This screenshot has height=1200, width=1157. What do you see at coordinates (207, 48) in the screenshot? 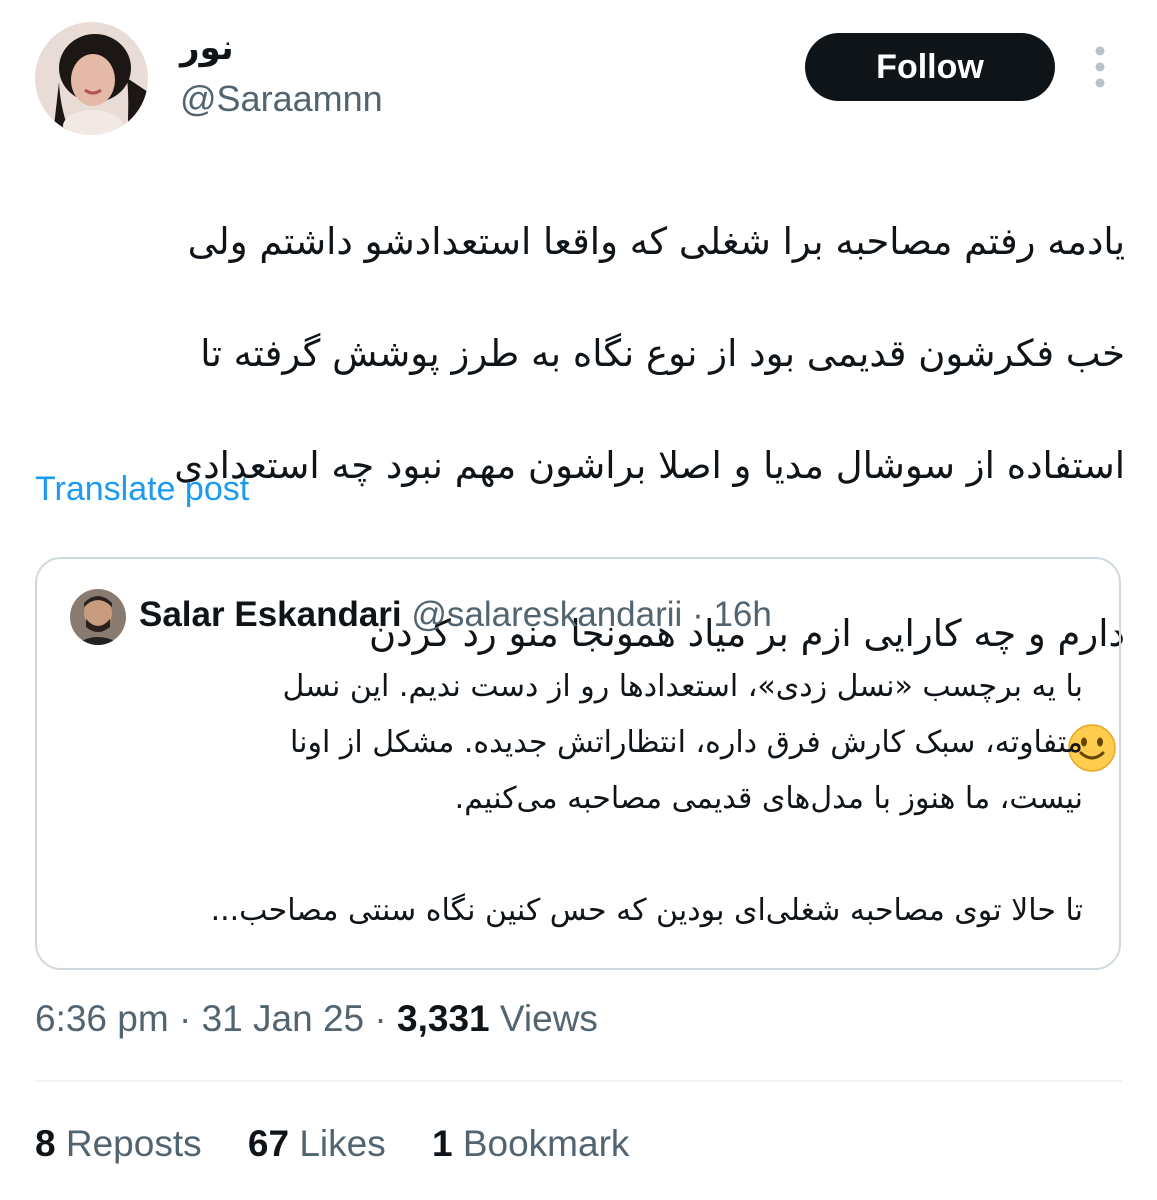
I see `author-display-name: نور` at bounding box center [207, 48].